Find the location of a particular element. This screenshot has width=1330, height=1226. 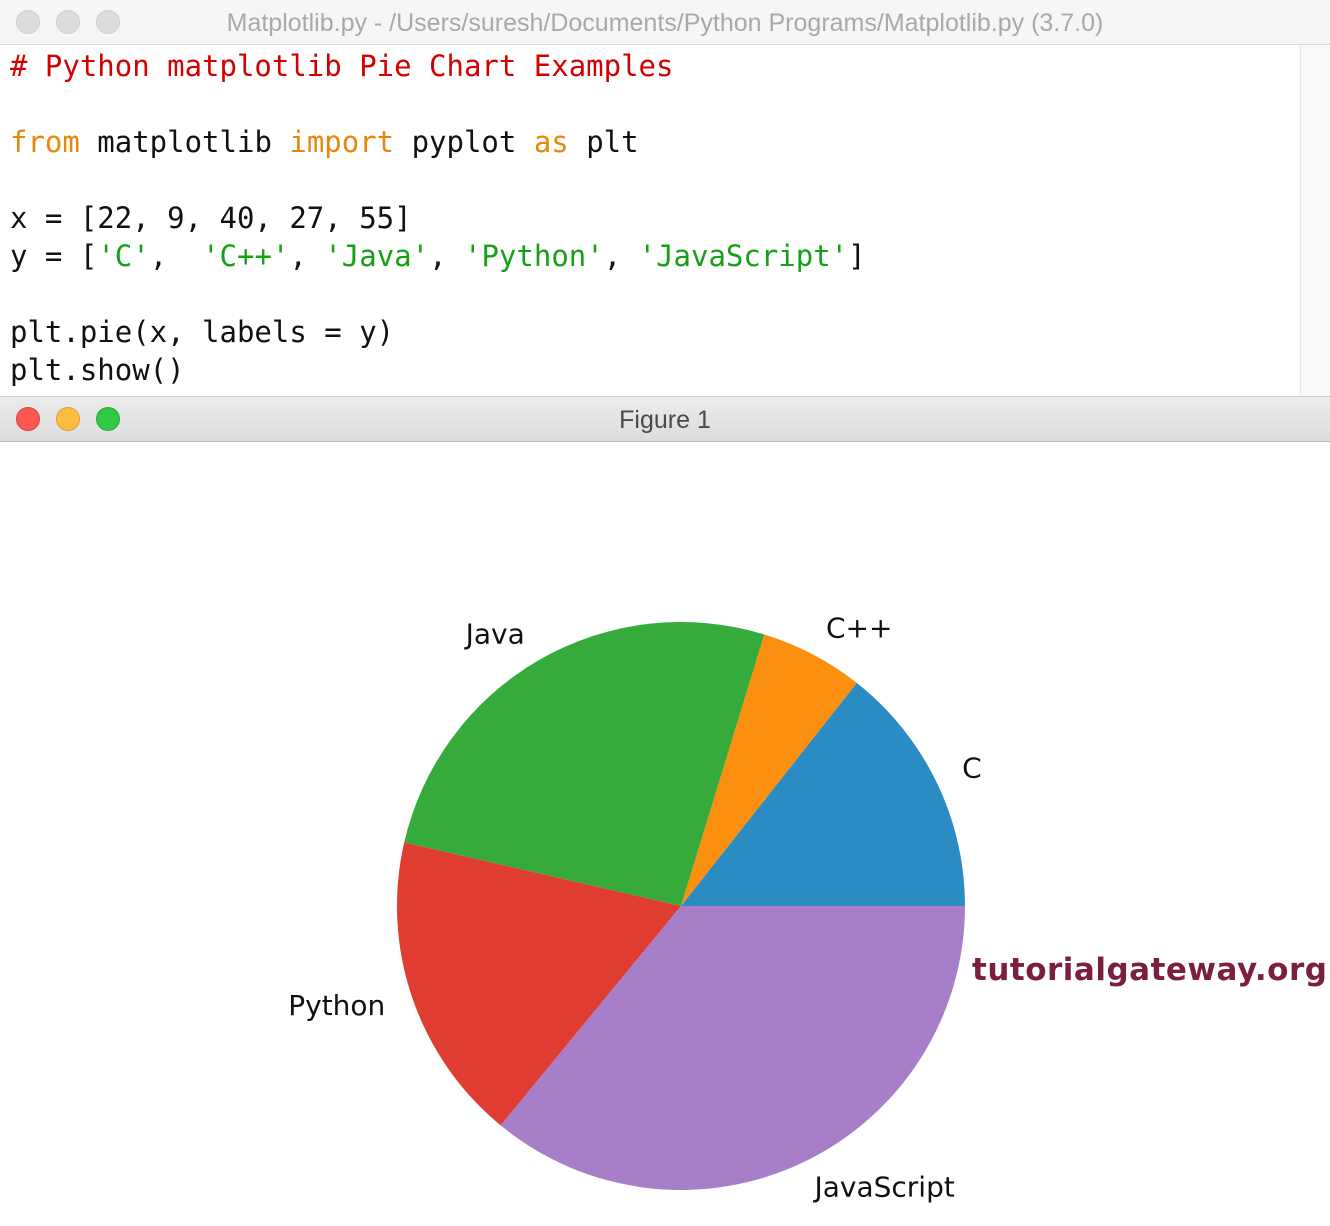

code-line-comment: # Python matplotlib Pie Chart Examples is located at coordinates (341, 66).